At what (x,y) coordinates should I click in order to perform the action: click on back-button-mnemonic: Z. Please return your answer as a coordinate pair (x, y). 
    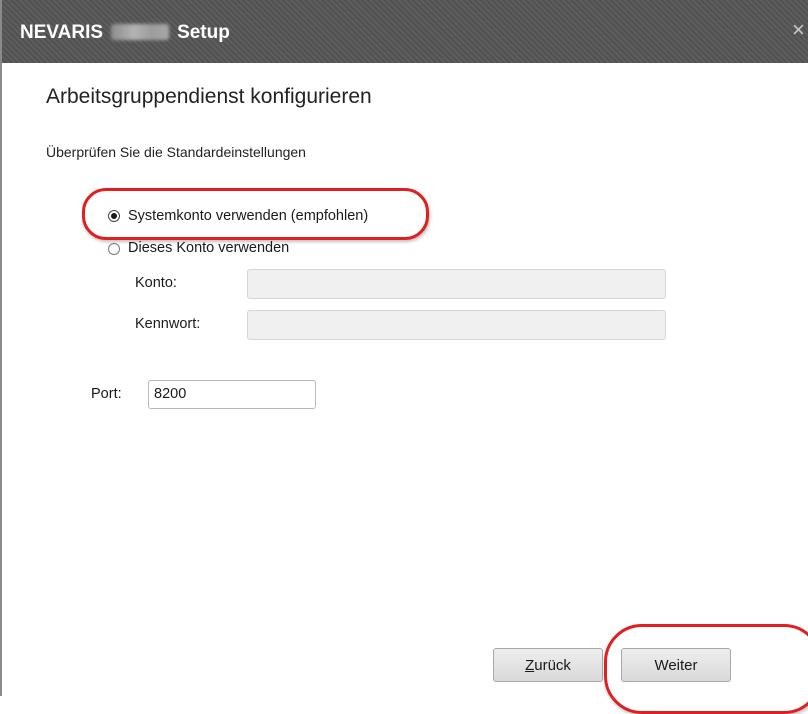
    Looking at the image, I should click on (530, 665).